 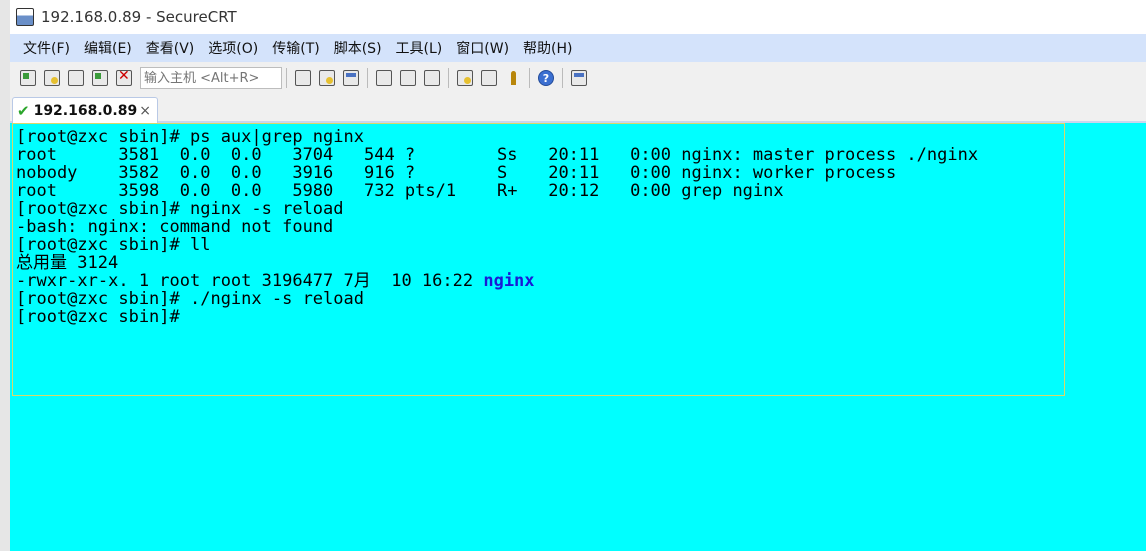 I want to click on session-options-icon, so click(x=465, y=78).